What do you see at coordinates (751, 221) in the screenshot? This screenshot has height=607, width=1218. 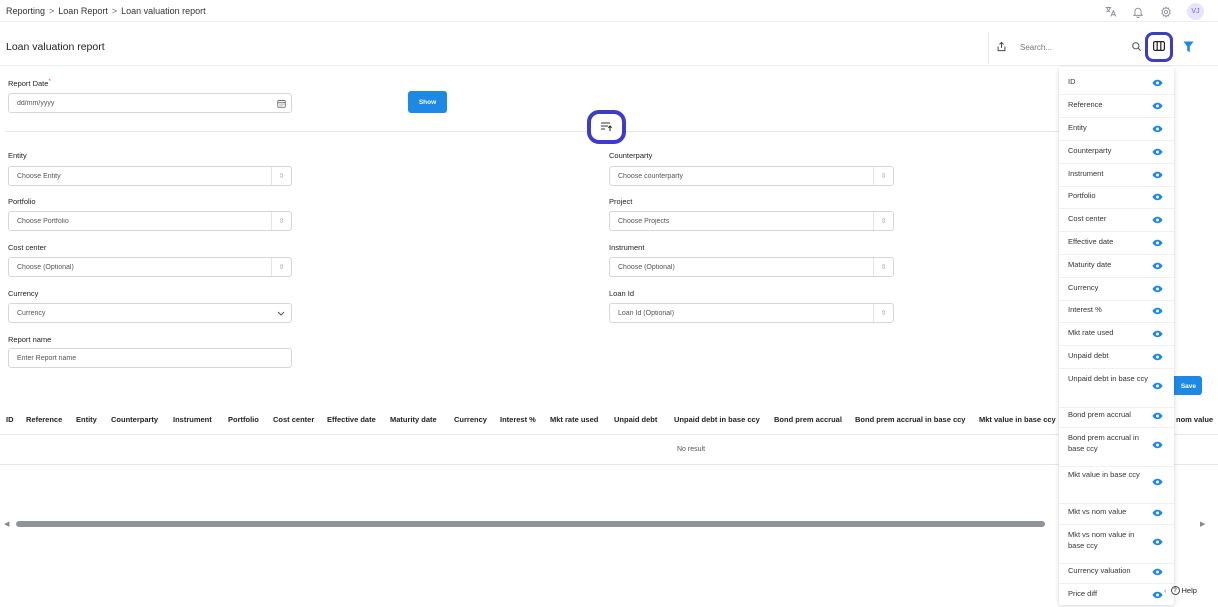 I see `project-select: Choose Projects ⇳` at bounding box center [751, 221].